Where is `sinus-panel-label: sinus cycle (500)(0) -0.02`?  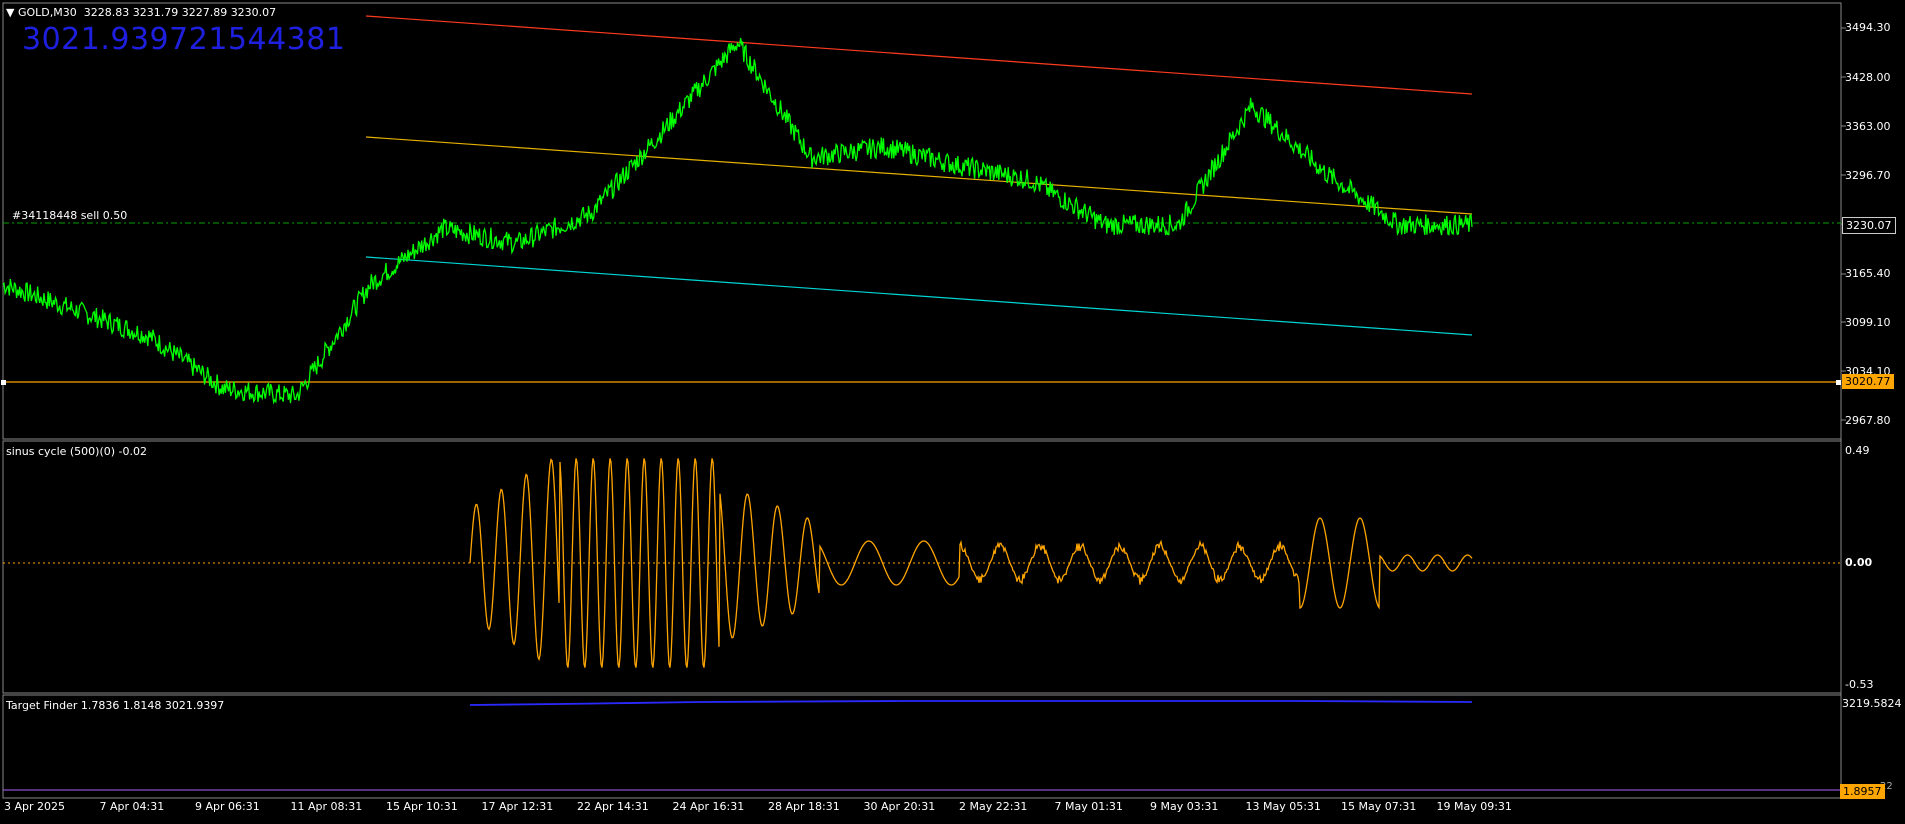 sinus-panel-label: sinus cycle (500)(0) -0.02 is located at coordinates (77, 451).